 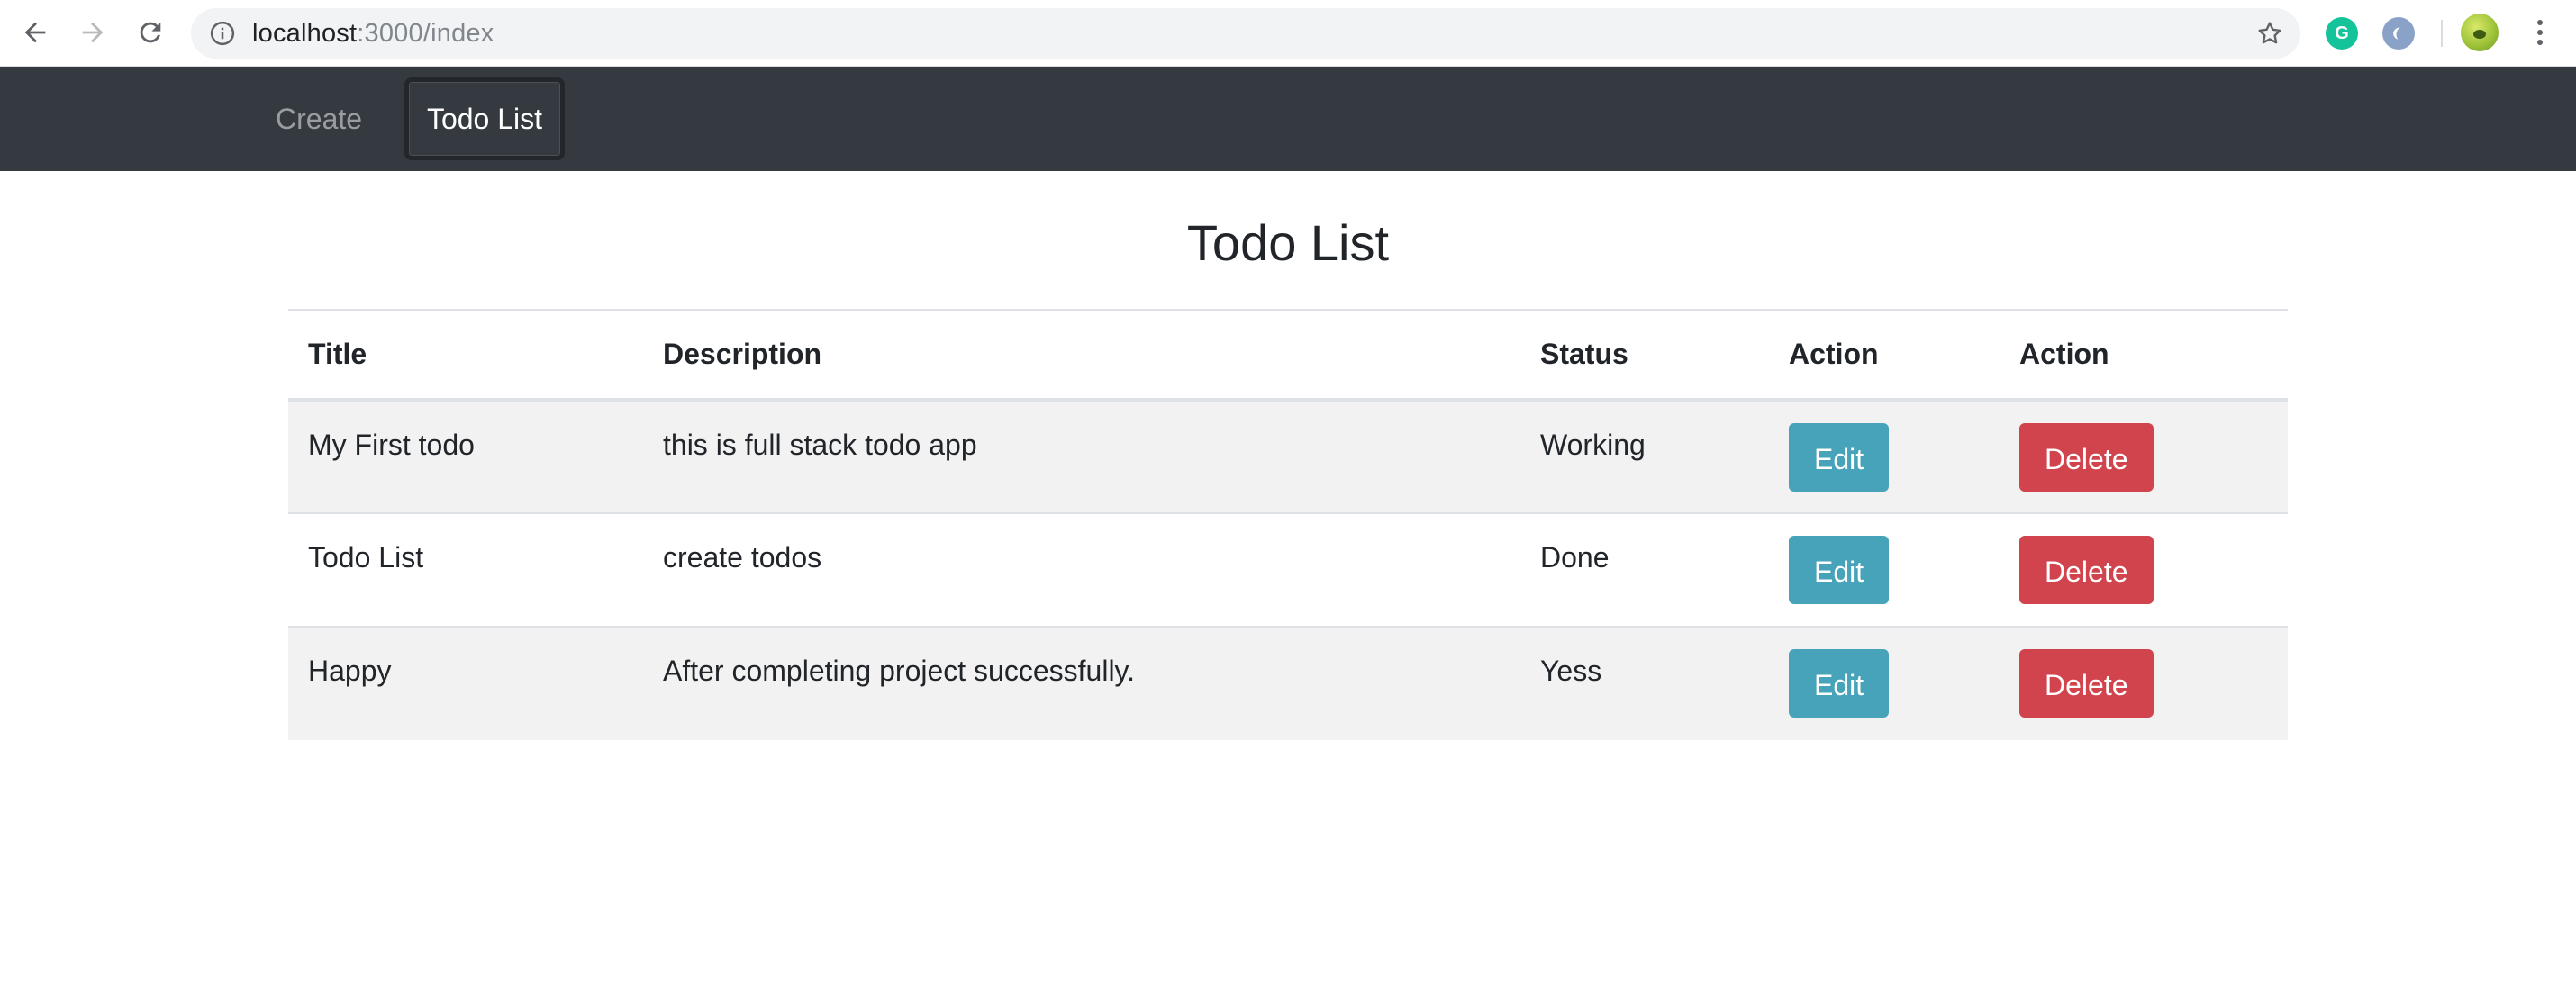 What do you see at coordinates (1081, 355) in the screenshot?
I see `column-header-description: Description` at bounding box center [1081, 355].